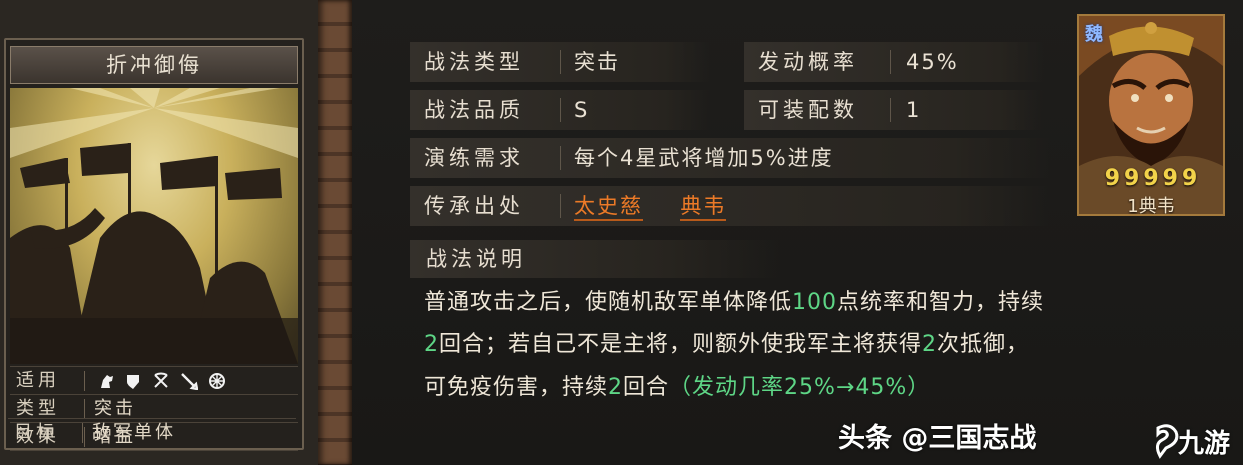  Describe the element at coordinates (914, 110) in the screenshot. I see `attr-value: 1` at that location.